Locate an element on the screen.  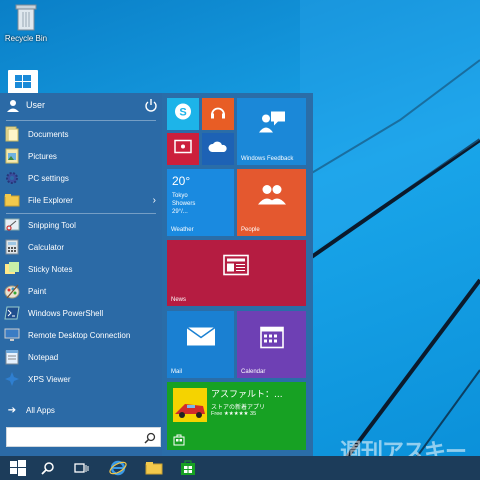
calendar-icon is located at coordinates (271, 339).